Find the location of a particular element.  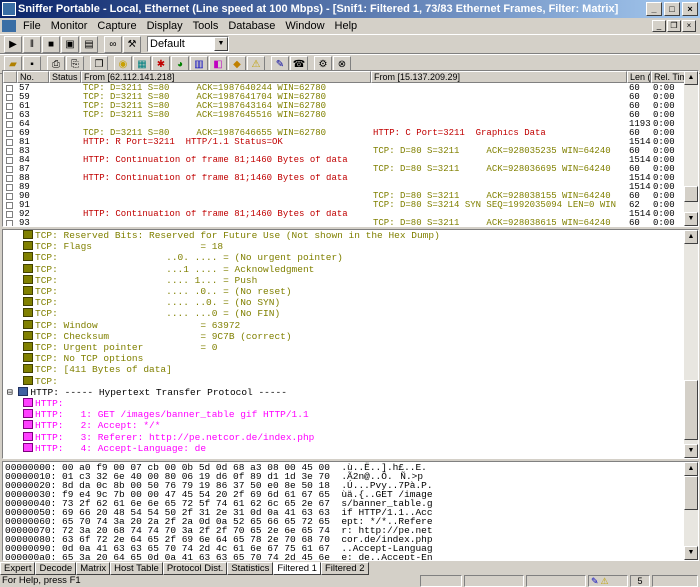

col-status: Status is located at coordinates (65, 77).